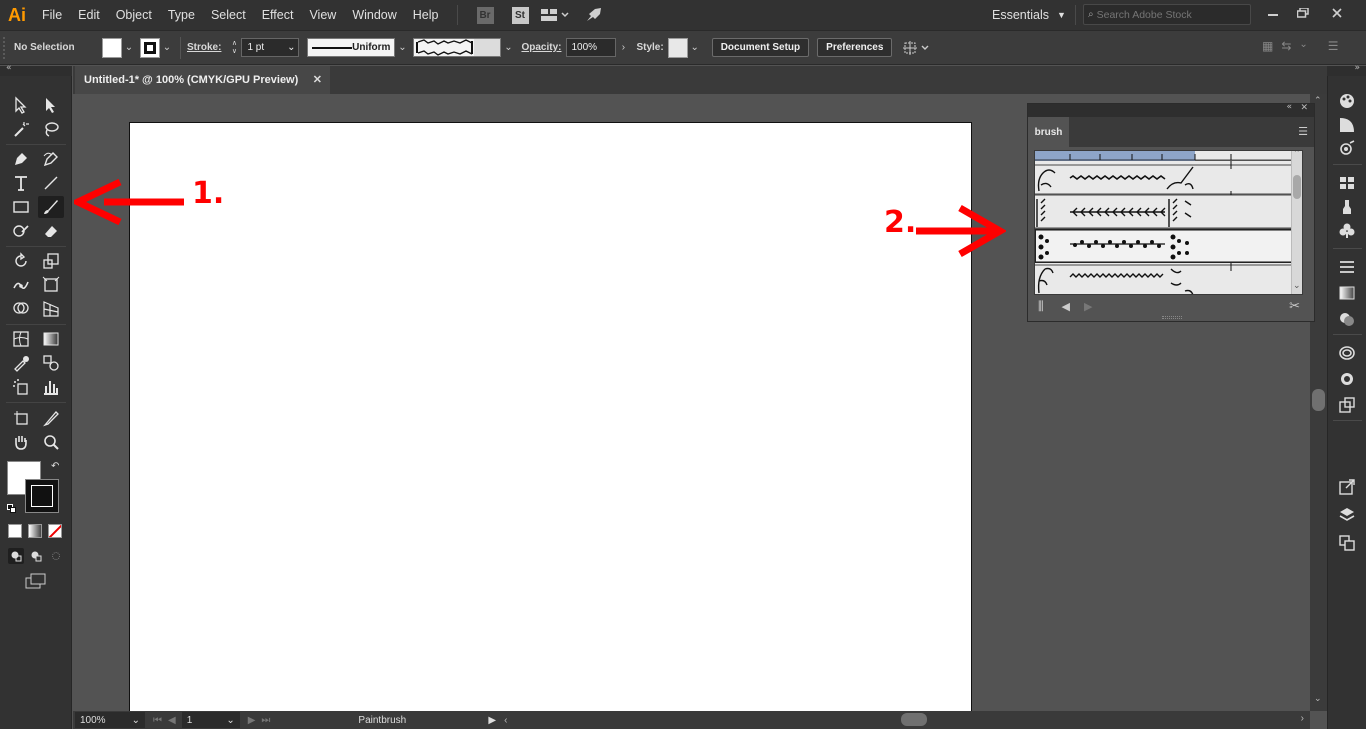  Describe the element at coordinates (1167, 14) in the screenshot. I see `stock-search-box: ⌕` at that location.